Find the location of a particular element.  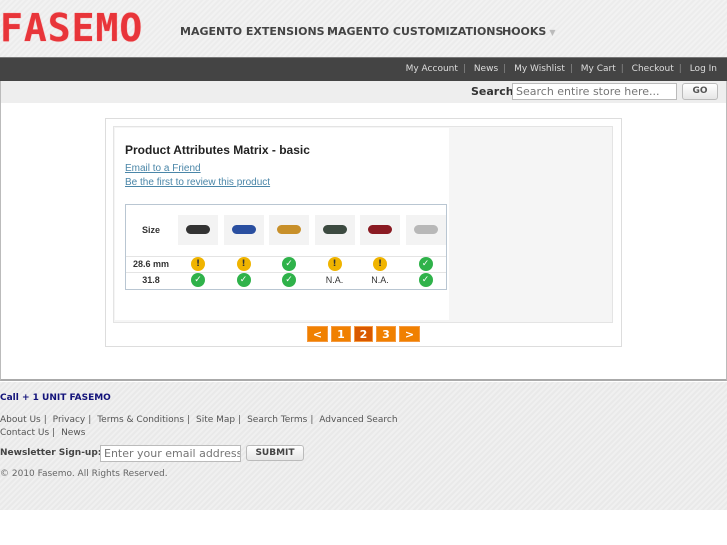

nav-magento-customizations: MAGENTO CUSTOMIZATIONS ▼ is located at coordinates (420, 31).